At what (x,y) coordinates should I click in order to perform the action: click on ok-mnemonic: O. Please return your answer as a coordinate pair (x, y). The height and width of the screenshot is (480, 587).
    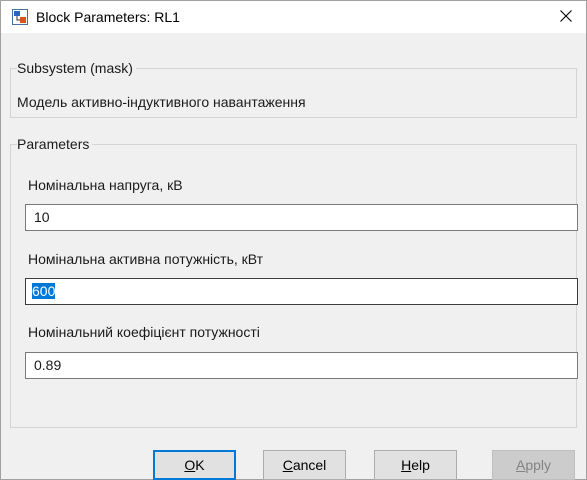
    Looking at the image, I should click on (190, 465).